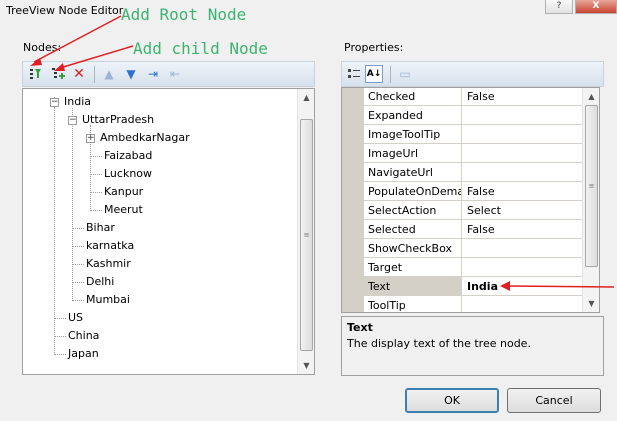 The width and height of the screenshot is (617, 421). Describe the element at coordinates (472, 346) in the screenshot. I see `property-description: Text The display text of the tree node.` at that location.